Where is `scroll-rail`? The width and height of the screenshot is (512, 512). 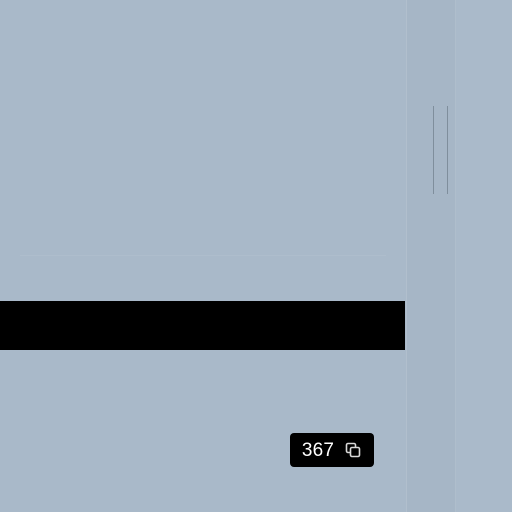 scroll-rail is located at coordinates (431, 256).